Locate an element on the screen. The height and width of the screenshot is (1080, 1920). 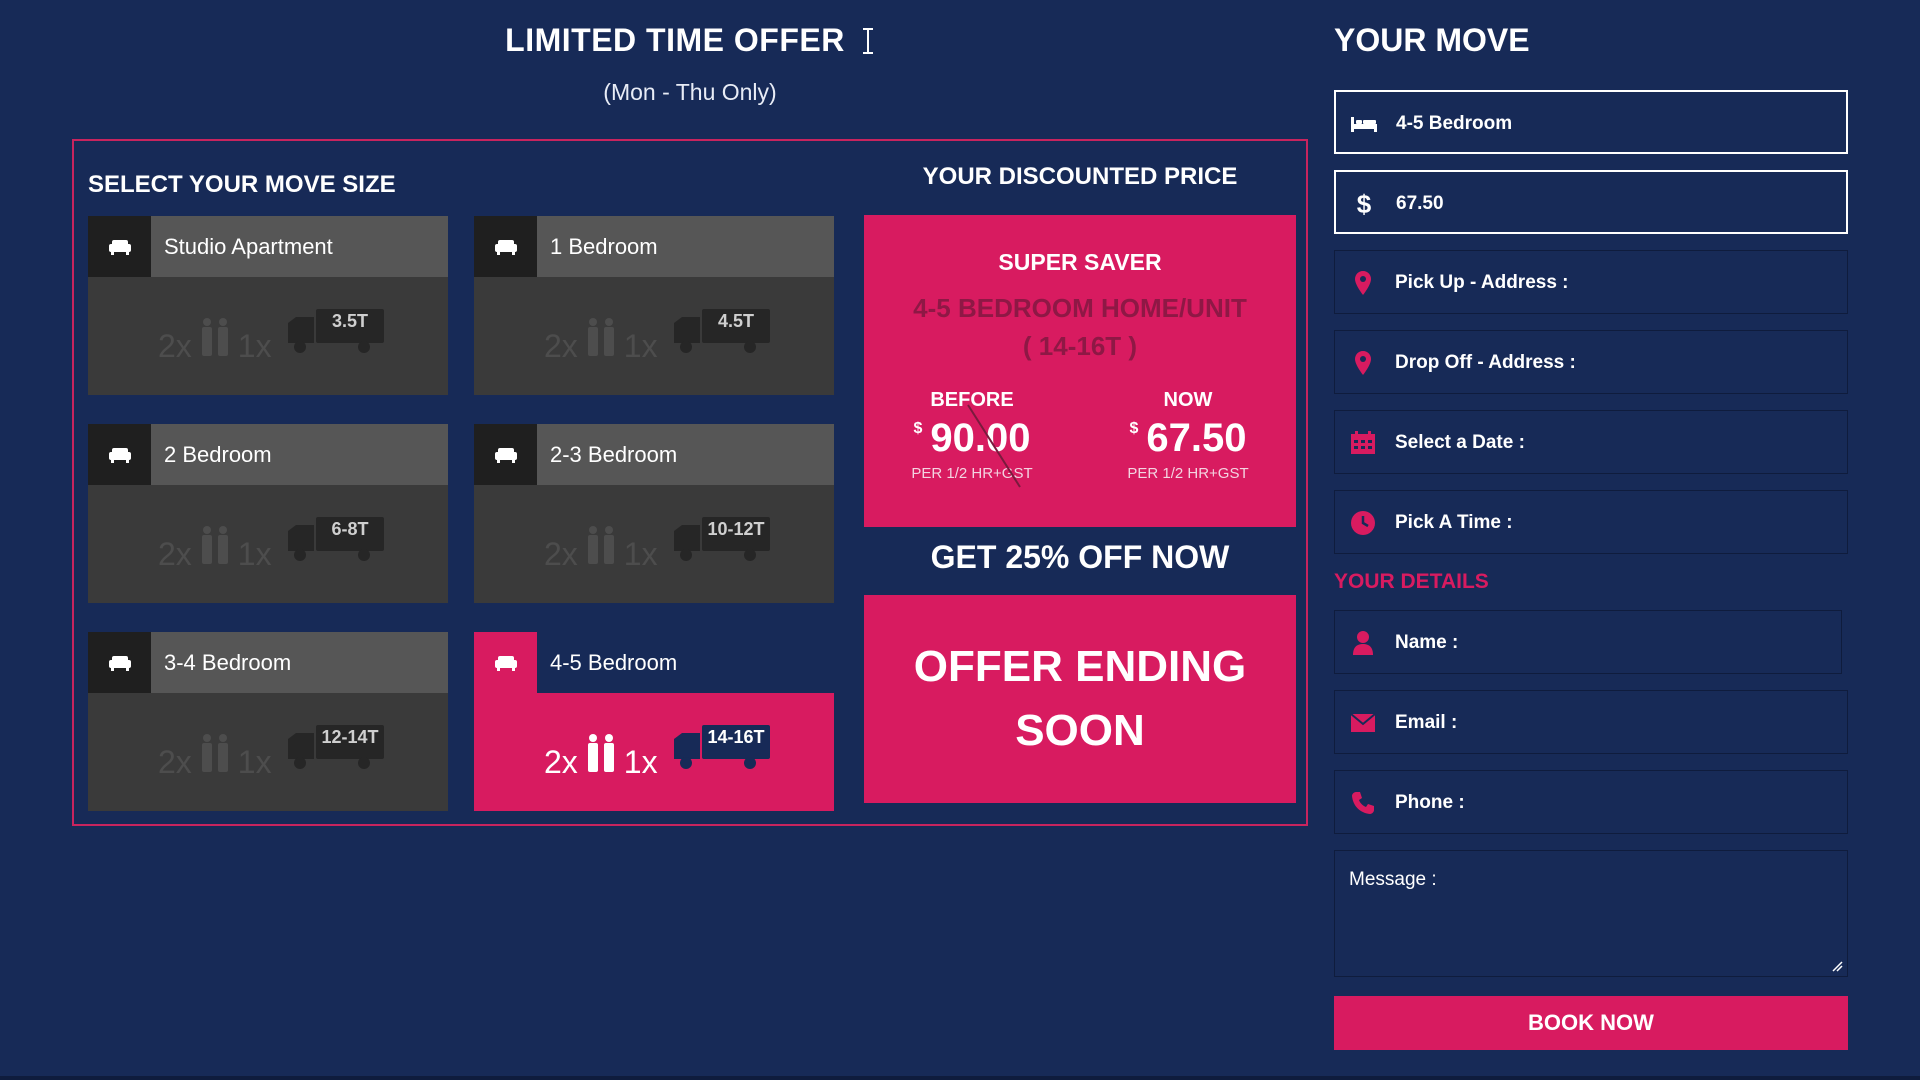
price-symbol: $ is located at coordinates (1364, 203).